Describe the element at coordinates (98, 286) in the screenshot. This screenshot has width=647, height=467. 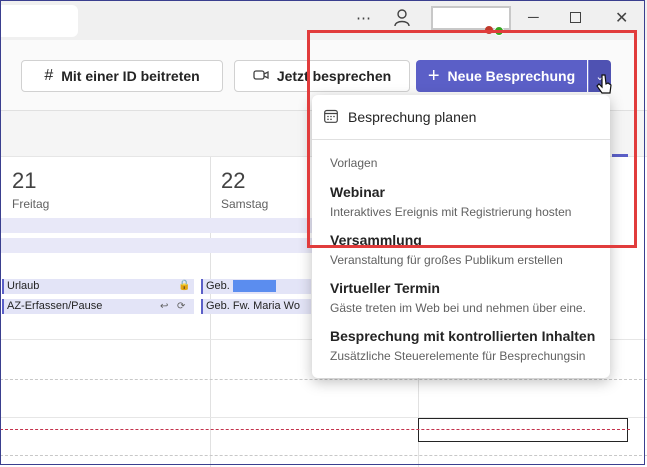
I see `calendar-event: Urlaub` at that location.